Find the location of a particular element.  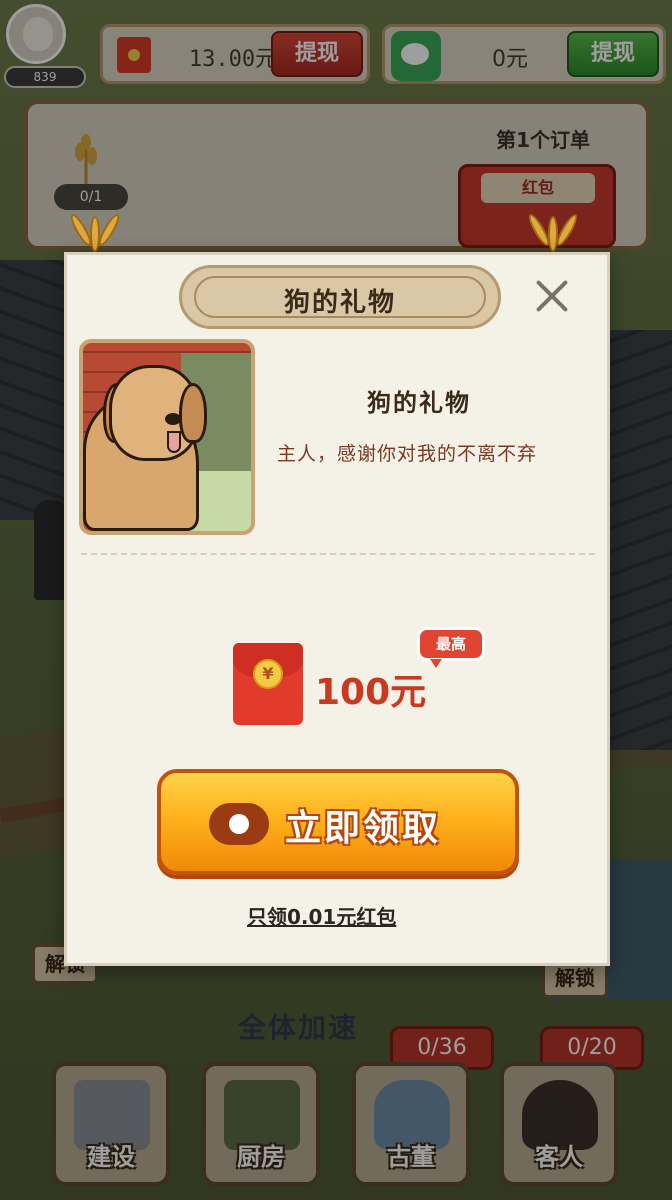

dialog-title: 狗的礼物 is located at coordinates (339, 303).